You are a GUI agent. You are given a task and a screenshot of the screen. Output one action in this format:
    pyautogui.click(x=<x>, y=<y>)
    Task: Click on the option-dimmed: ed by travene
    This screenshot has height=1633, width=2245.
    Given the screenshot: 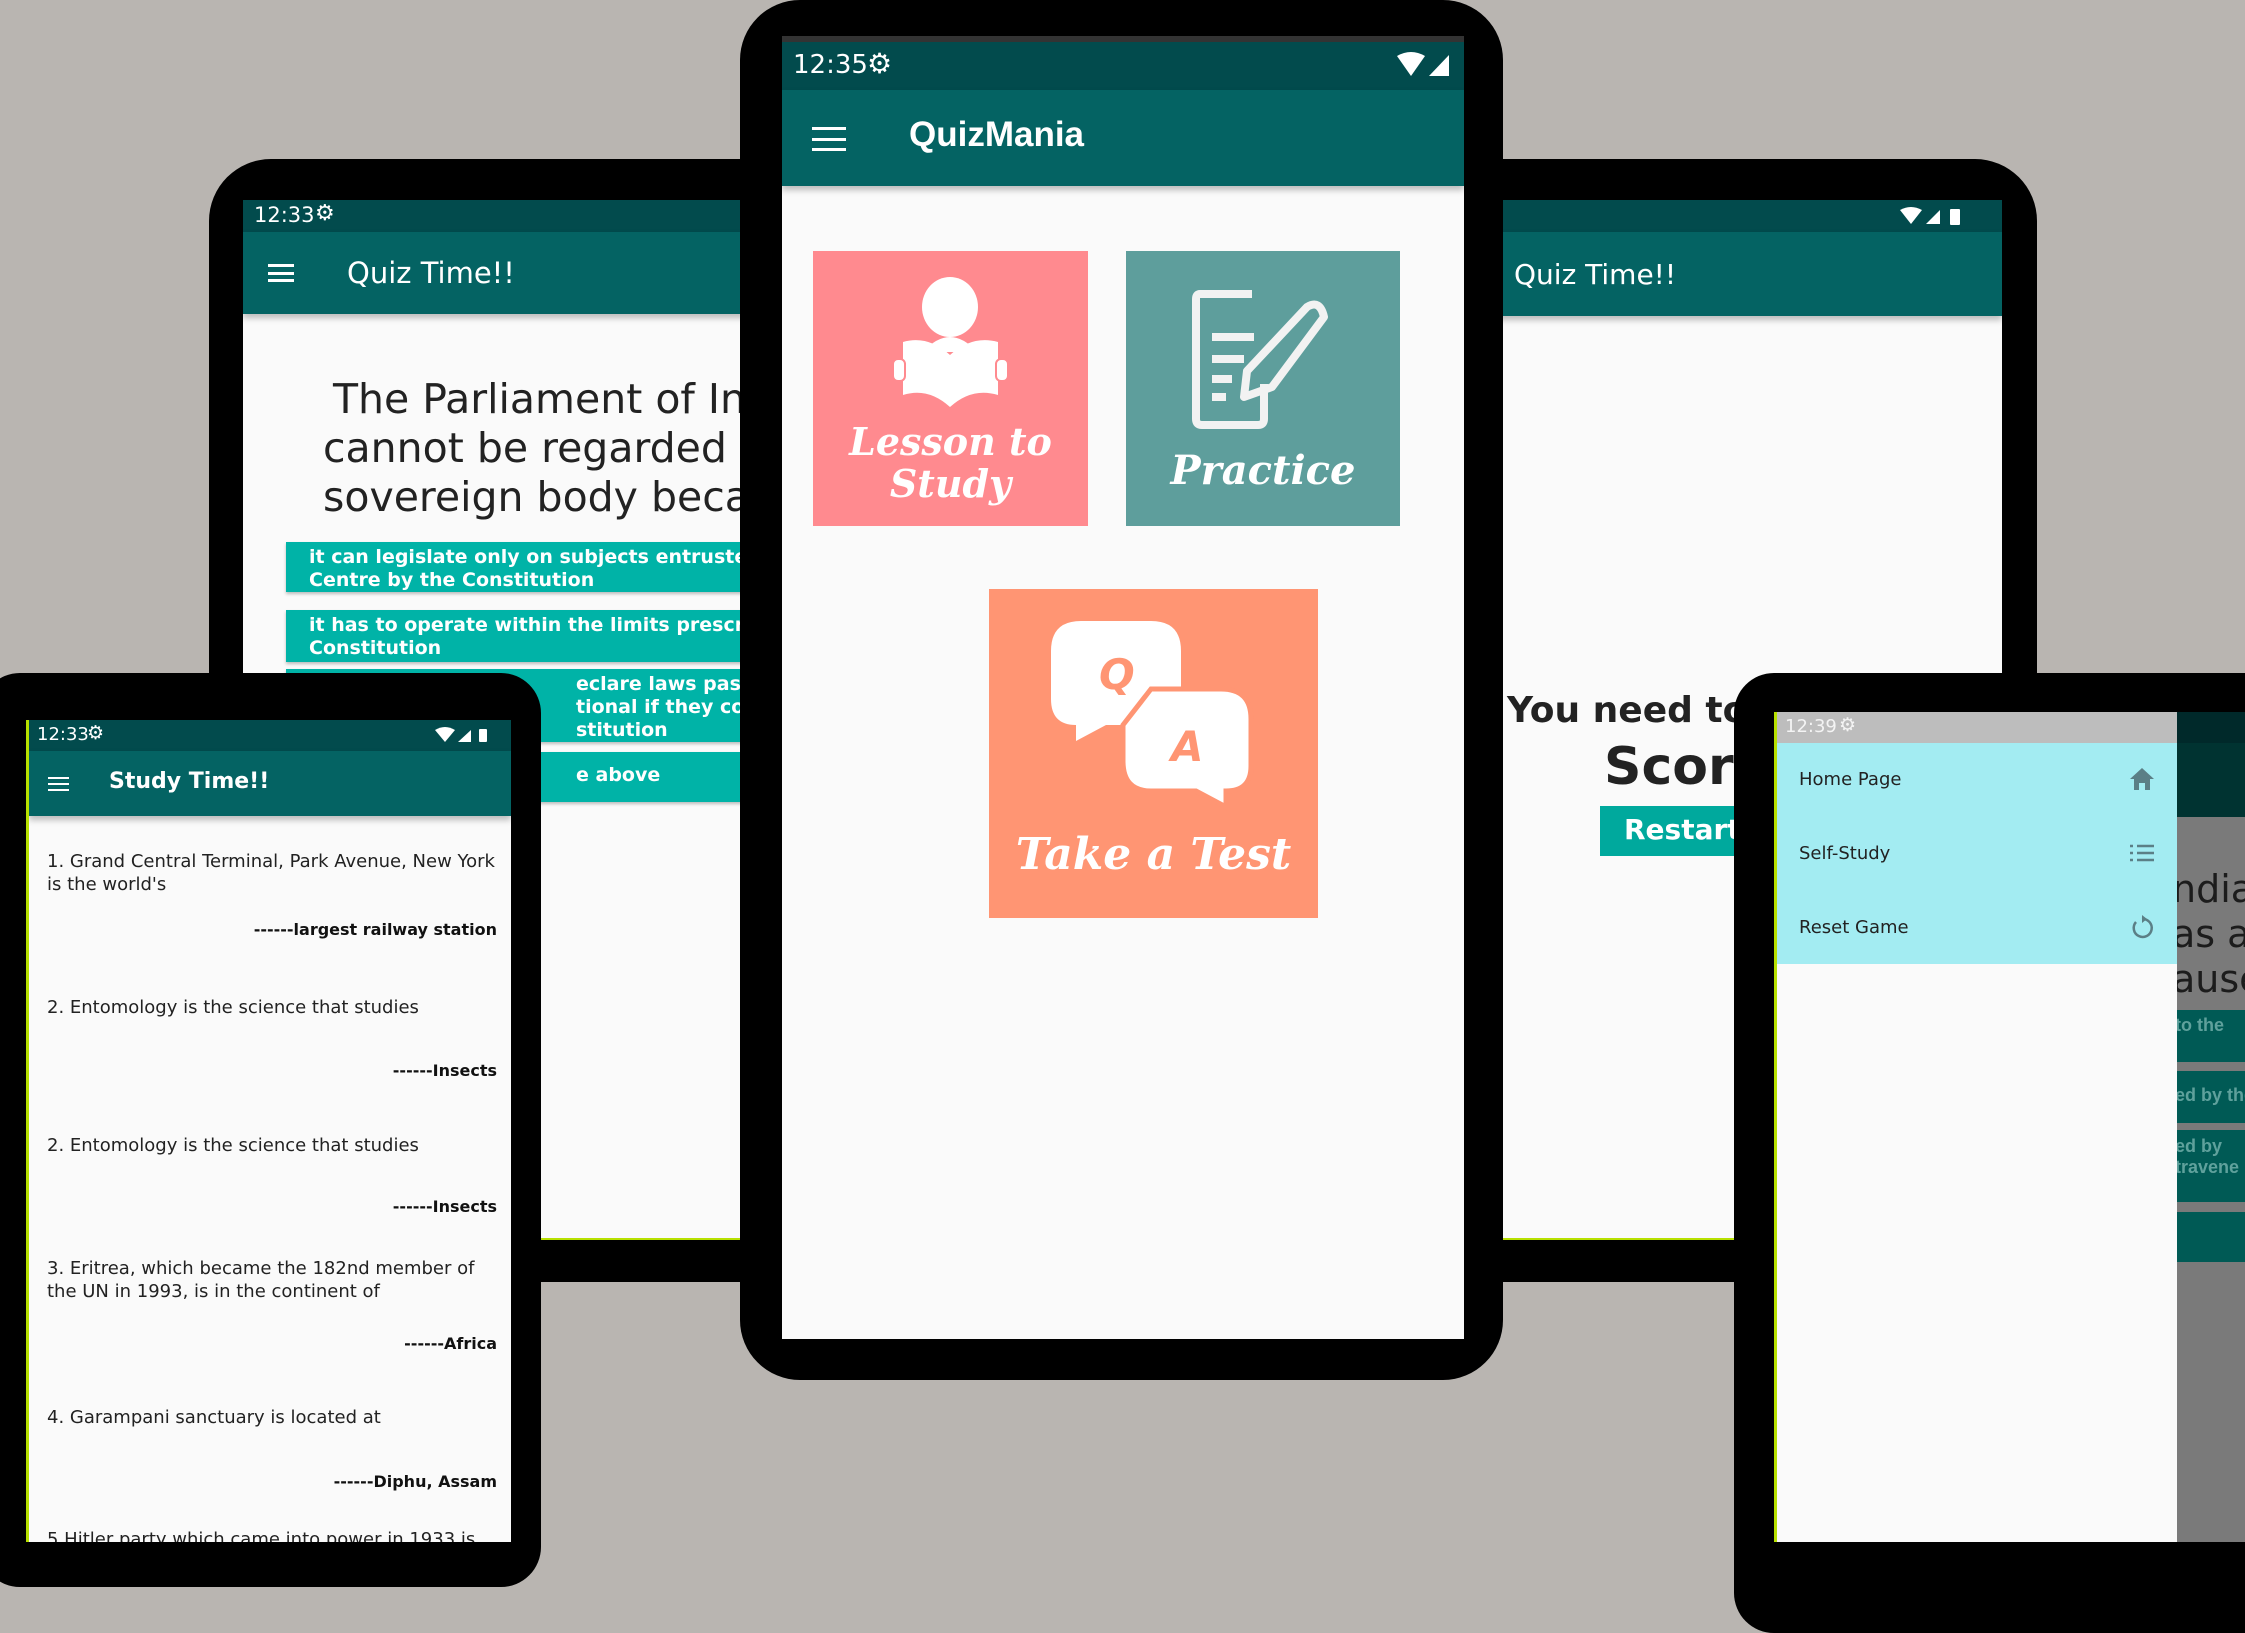 What is the action you would take?
    pyautogui.click(x=2206, y=1166)
    